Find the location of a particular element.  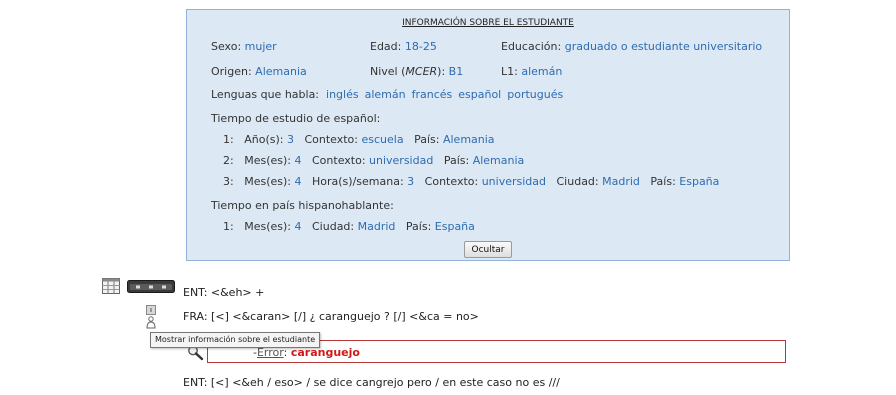

nivel-label: Nivel (MCER): is located at coordinates (408, 71).